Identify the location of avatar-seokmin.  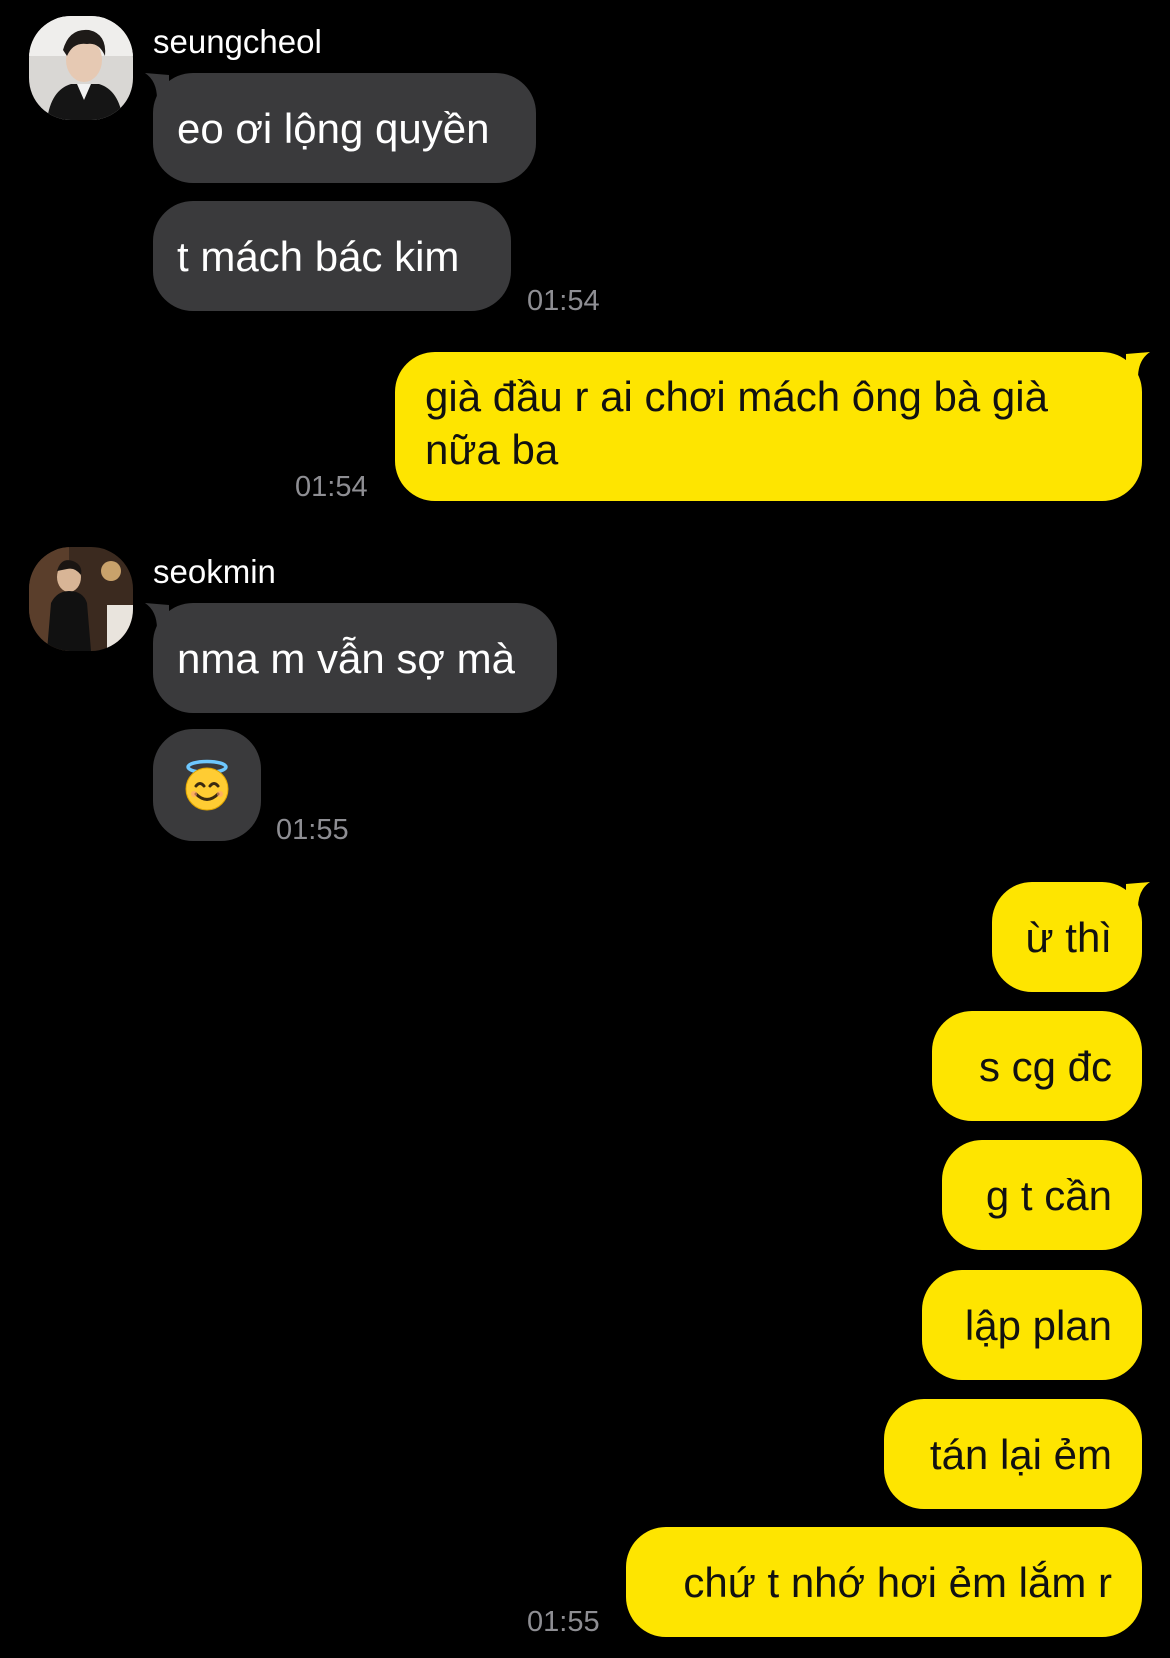
(81, 599).